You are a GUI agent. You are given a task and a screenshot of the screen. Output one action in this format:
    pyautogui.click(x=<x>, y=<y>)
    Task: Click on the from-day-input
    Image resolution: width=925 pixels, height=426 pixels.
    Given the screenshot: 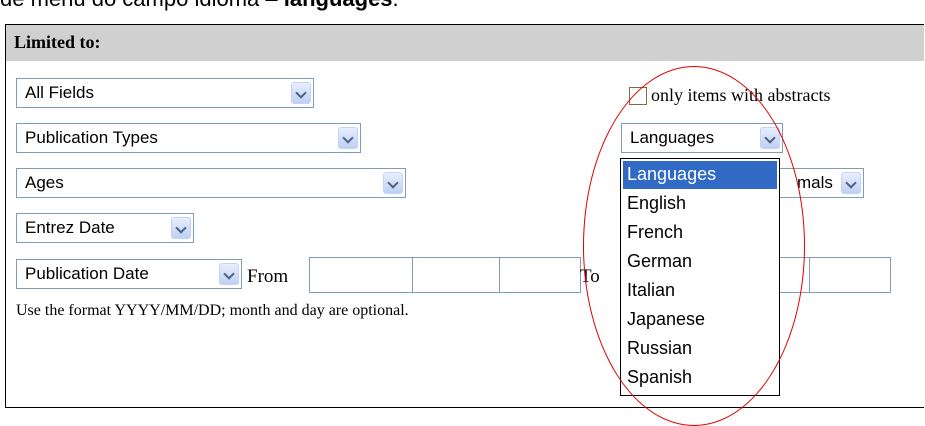 What is the action you would take?
    pyautogui.click(x=540, y=275)
    